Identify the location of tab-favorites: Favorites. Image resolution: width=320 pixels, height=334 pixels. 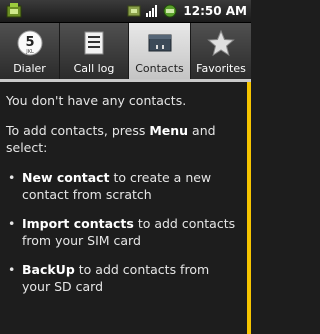
(221, 51).